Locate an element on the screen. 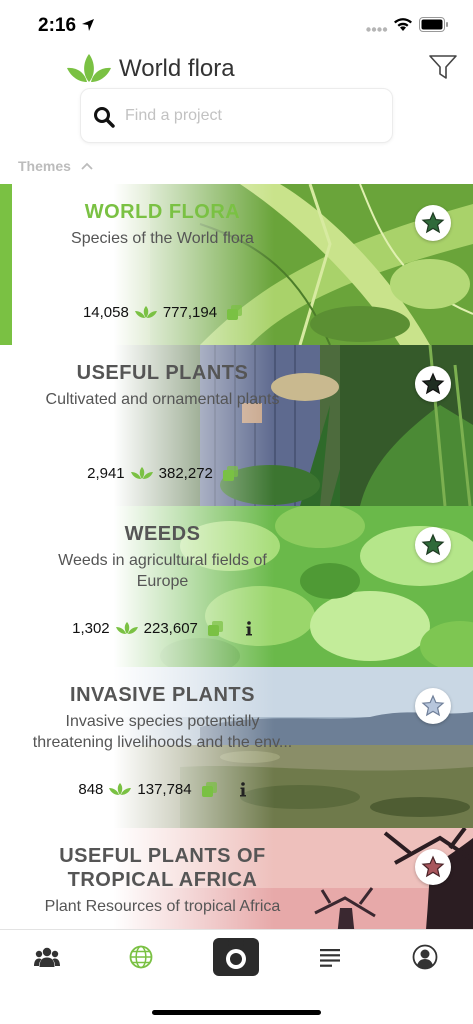 The width and height of the screenshot is (473, 1024). bottom-tab-bar is located at coordinates (236, 976).